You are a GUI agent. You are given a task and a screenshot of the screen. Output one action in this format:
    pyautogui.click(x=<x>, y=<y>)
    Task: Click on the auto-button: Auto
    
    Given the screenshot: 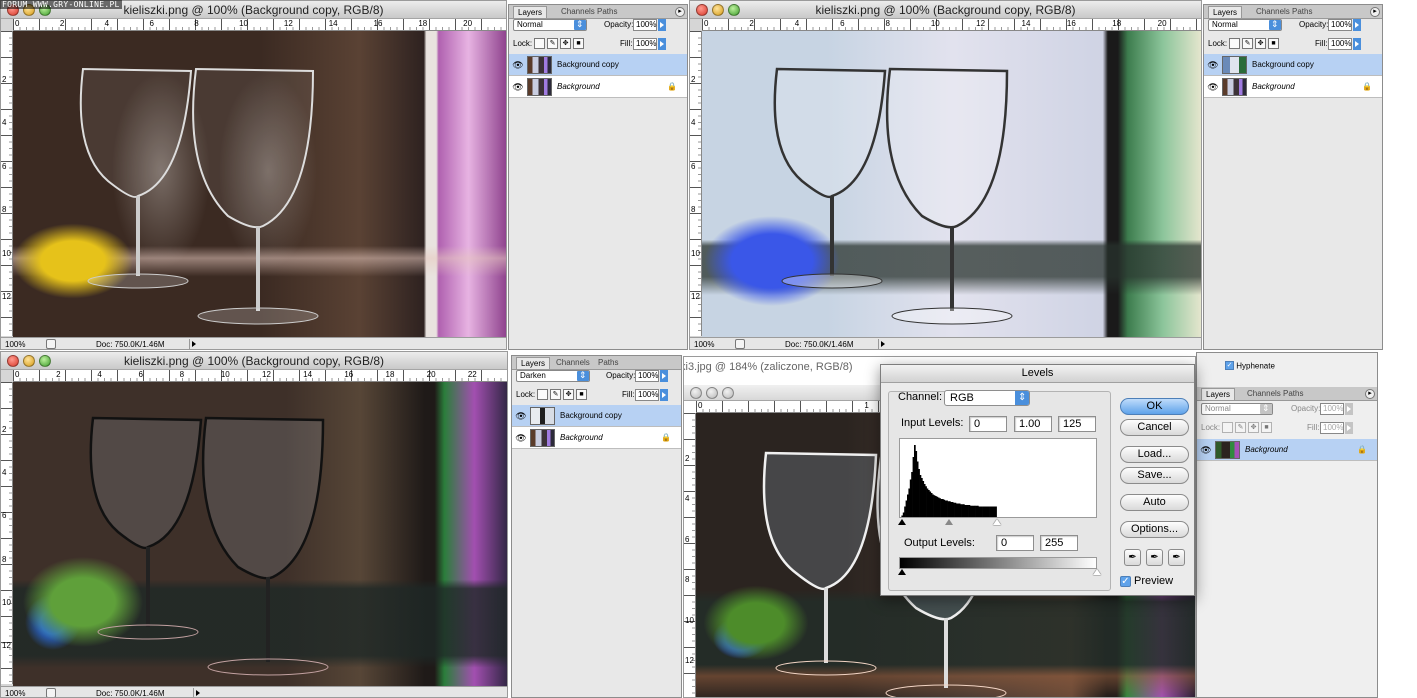 What is the action you would take?
    pyautogui.click(x=1154, y=502)
    